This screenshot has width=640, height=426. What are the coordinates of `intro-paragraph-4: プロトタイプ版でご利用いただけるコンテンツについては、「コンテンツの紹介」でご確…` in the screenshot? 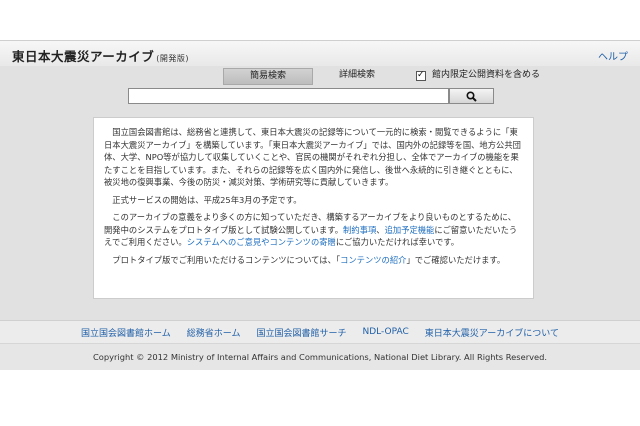 It's located at (313, 260).